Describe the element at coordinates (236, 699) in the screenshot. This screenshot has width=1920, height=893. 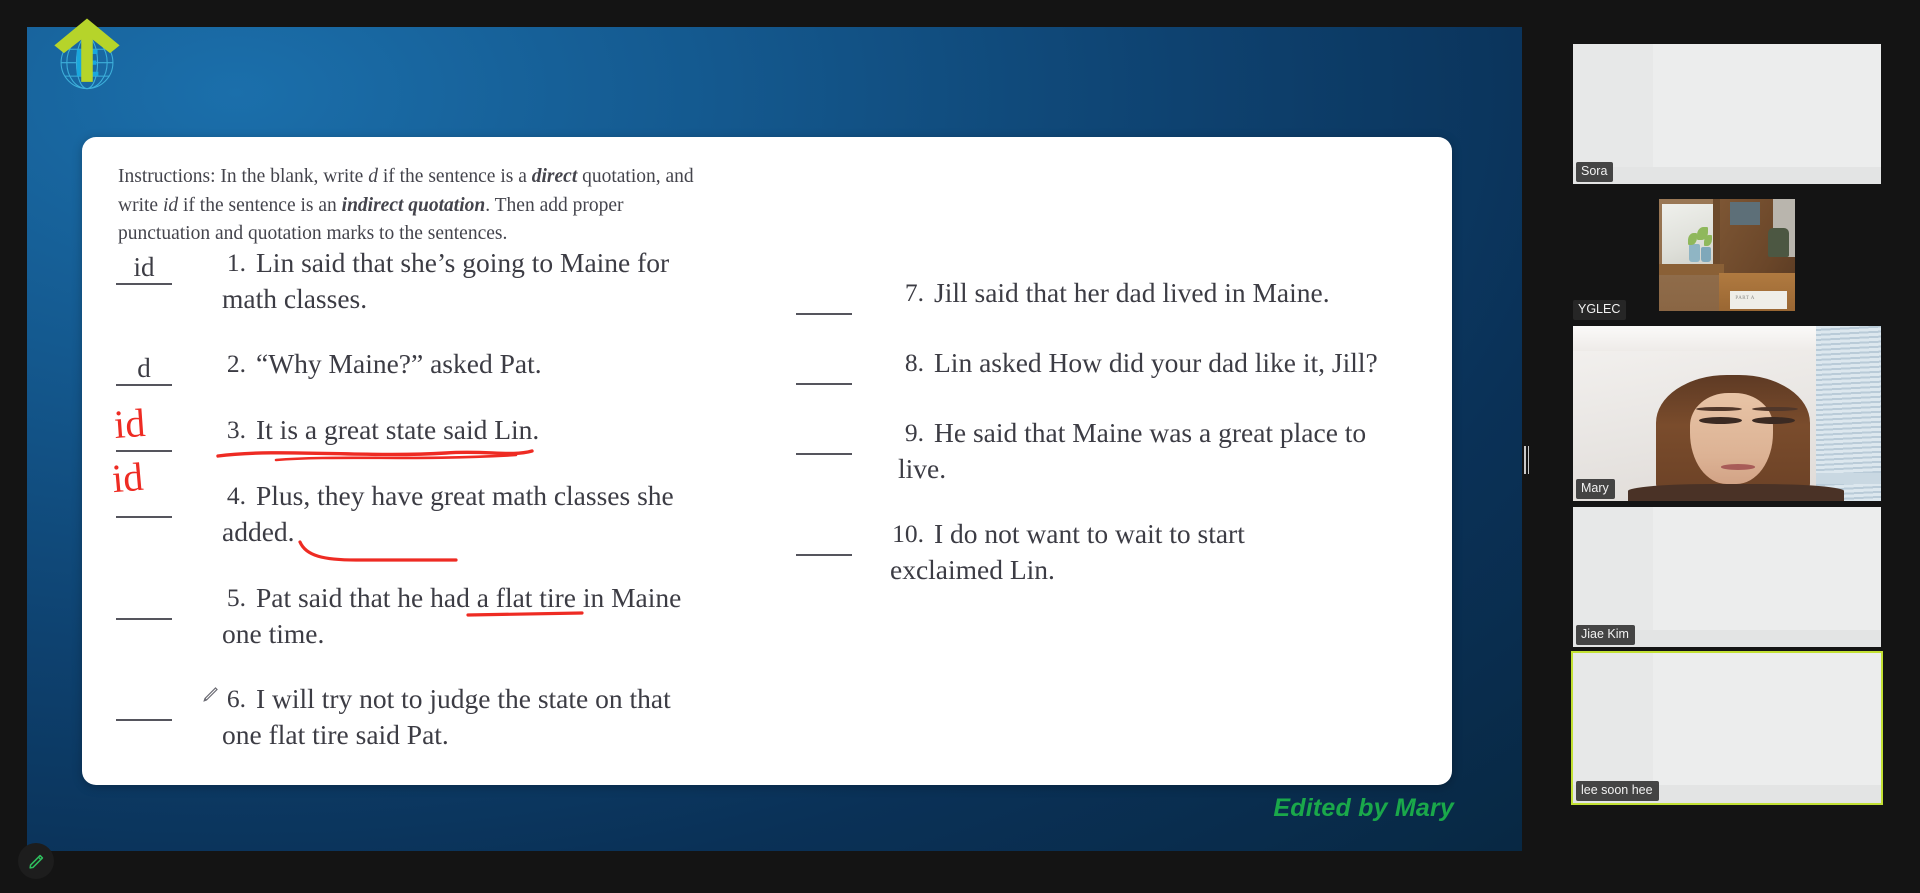
I see `question-number-6: 6.` at that location.